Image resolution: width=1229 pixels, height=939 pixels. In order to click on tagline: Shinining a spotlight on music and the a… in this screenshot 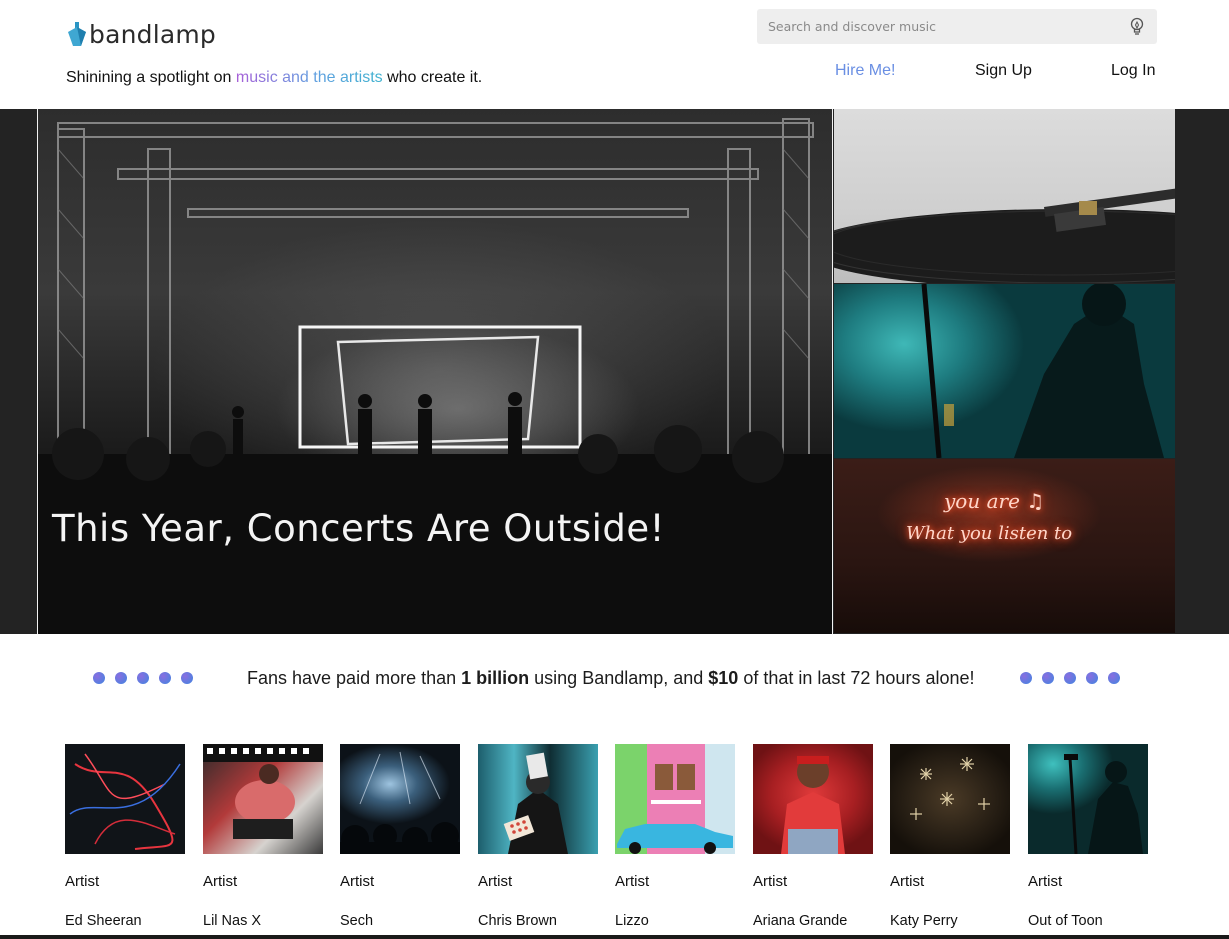, I will do `click(274, 78)`.